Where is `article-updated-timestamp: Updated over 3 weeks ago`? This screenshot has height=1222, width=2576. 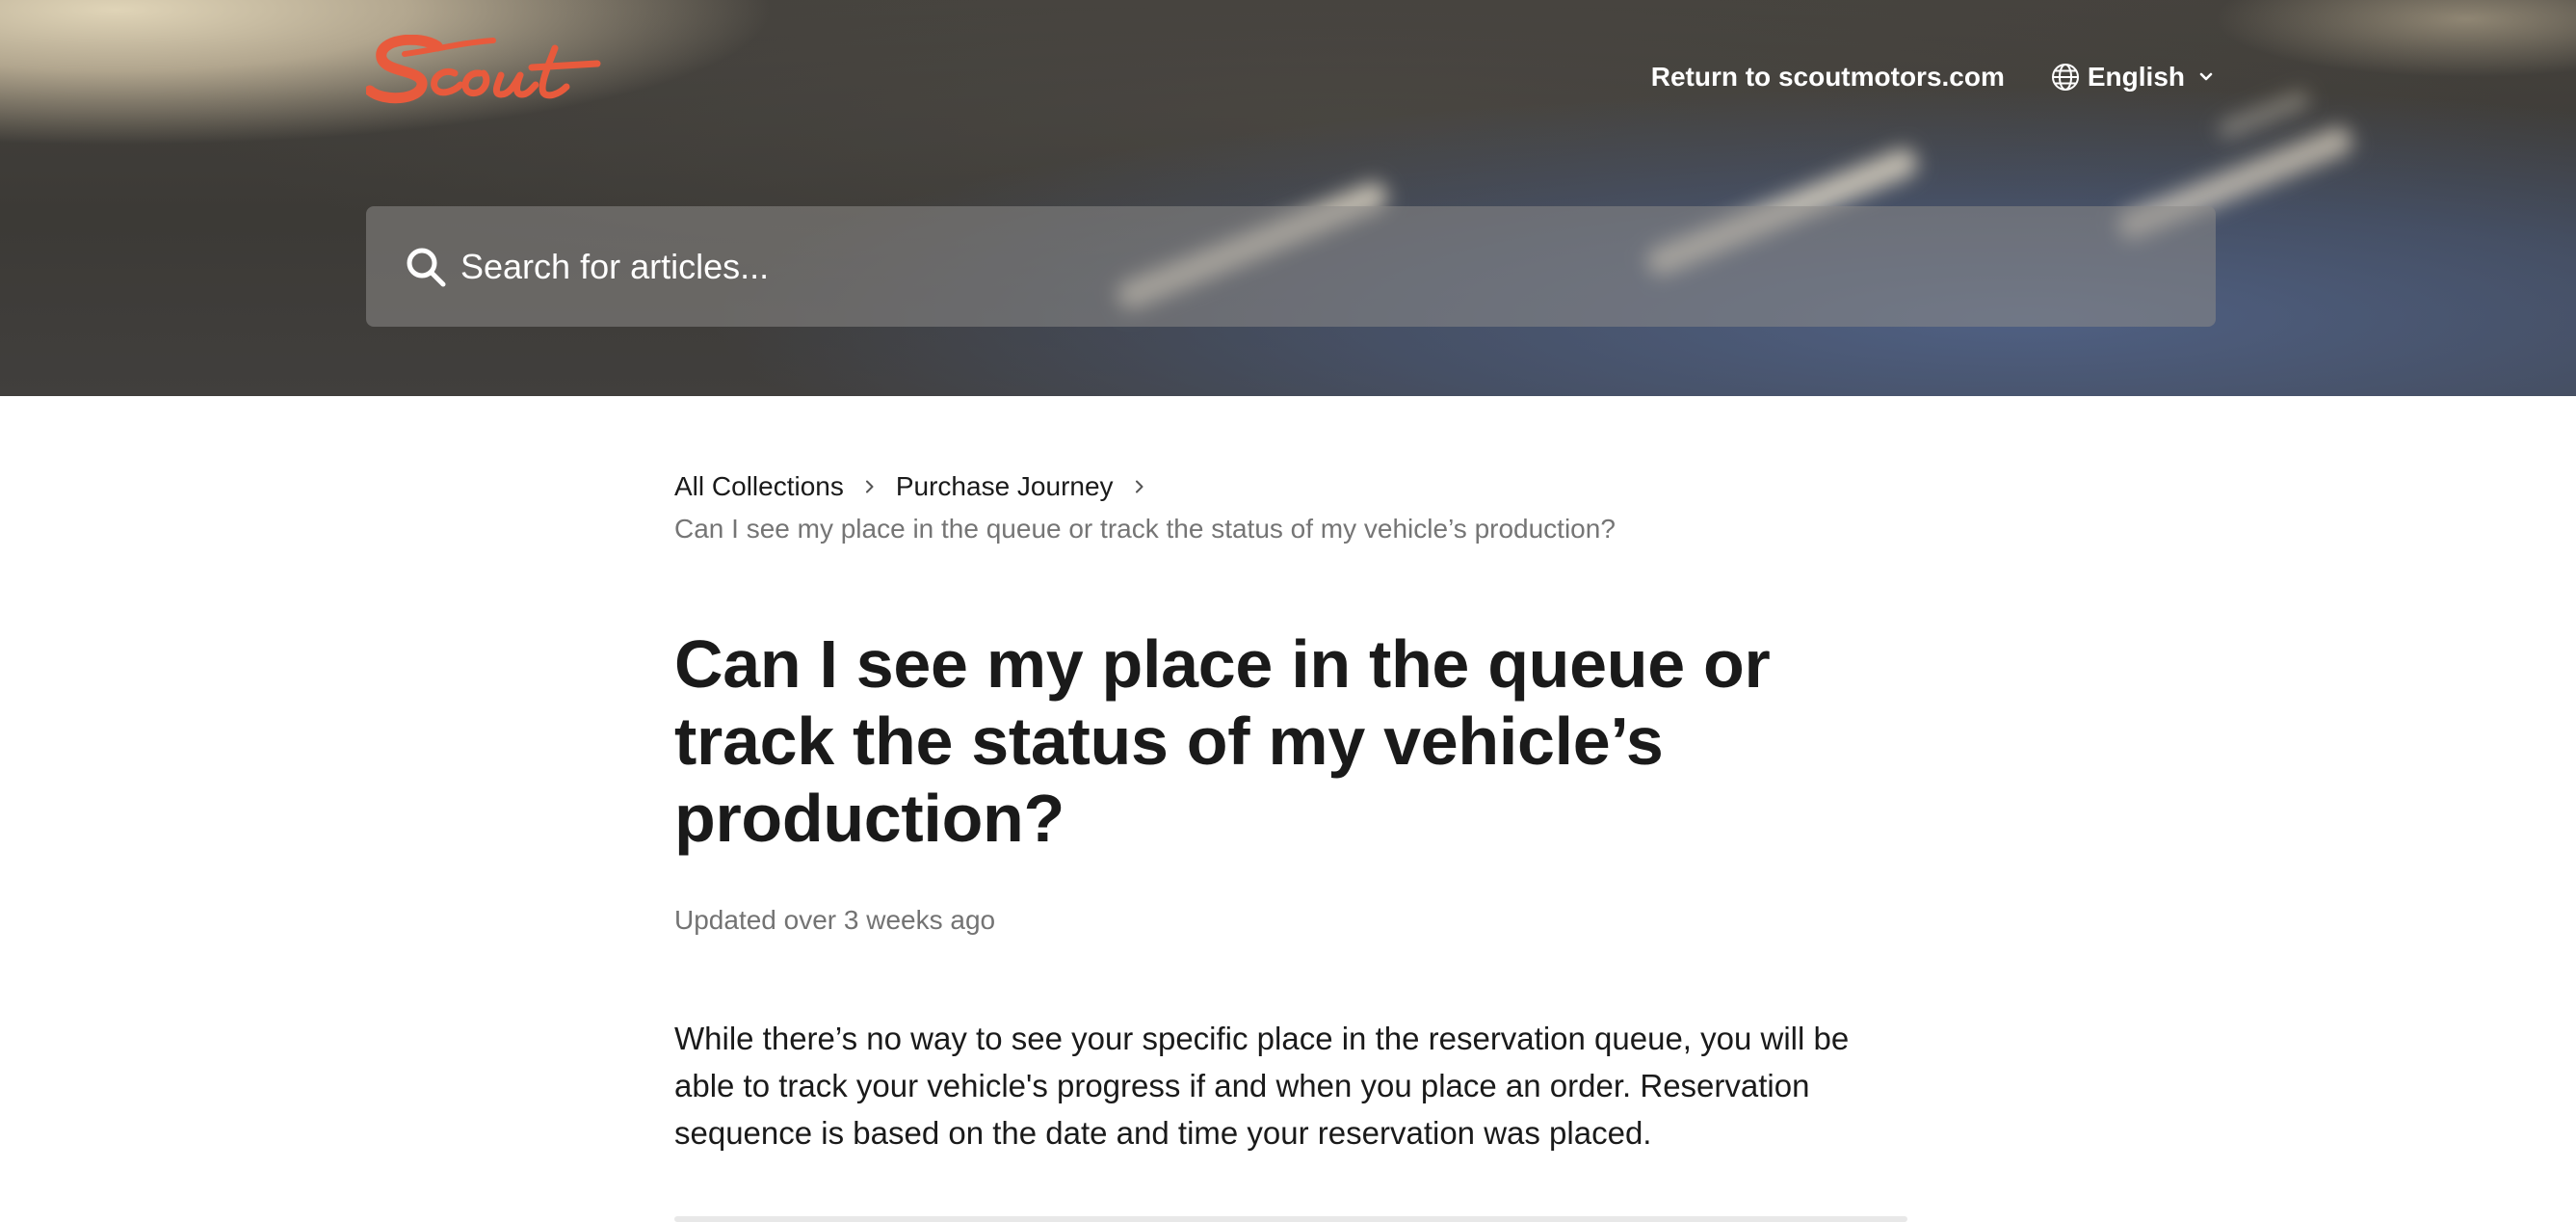
article-updated-timestamp: Updated over 3 weeks ago is located at coordinates (835, 920).